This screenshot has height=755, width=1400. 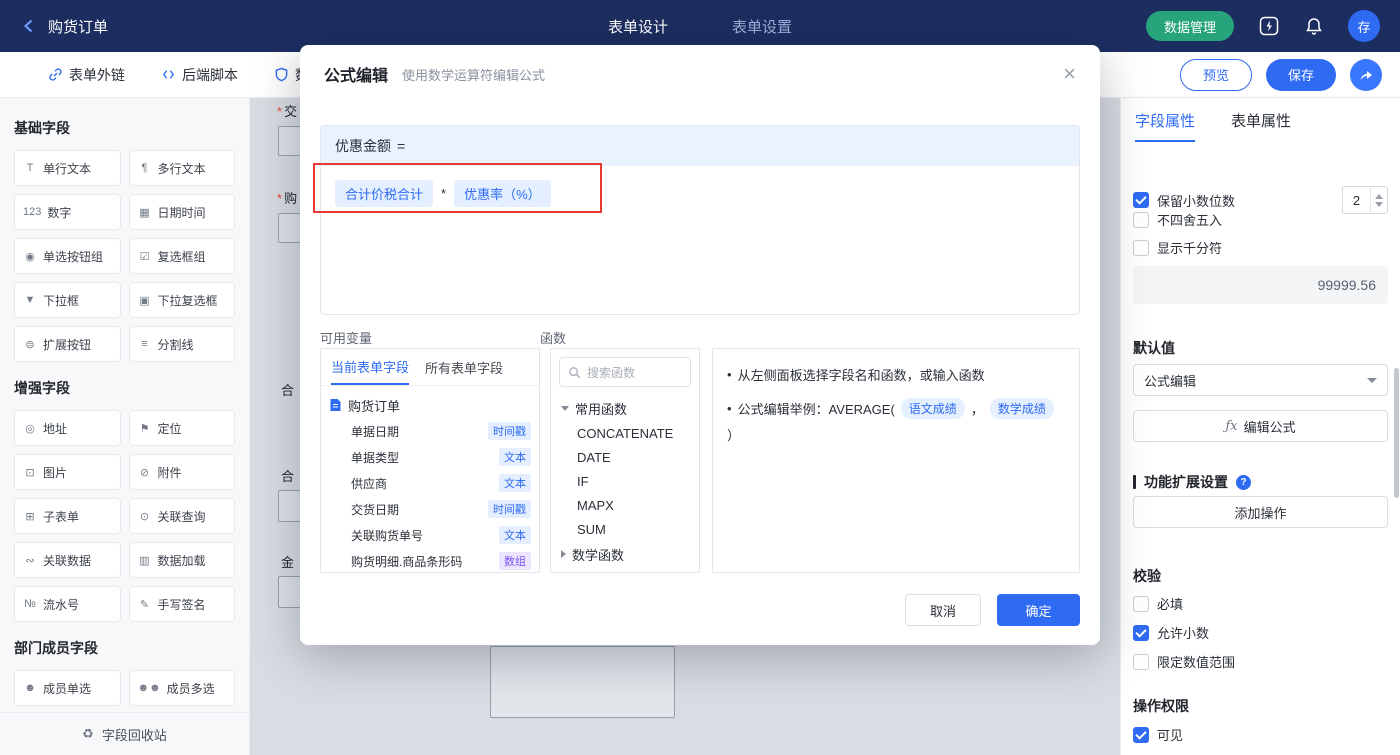 What do you see at coordinates (625, 569) in the screenshot?
I see `function-group: 文本函数` at bounding box center [625, 569].